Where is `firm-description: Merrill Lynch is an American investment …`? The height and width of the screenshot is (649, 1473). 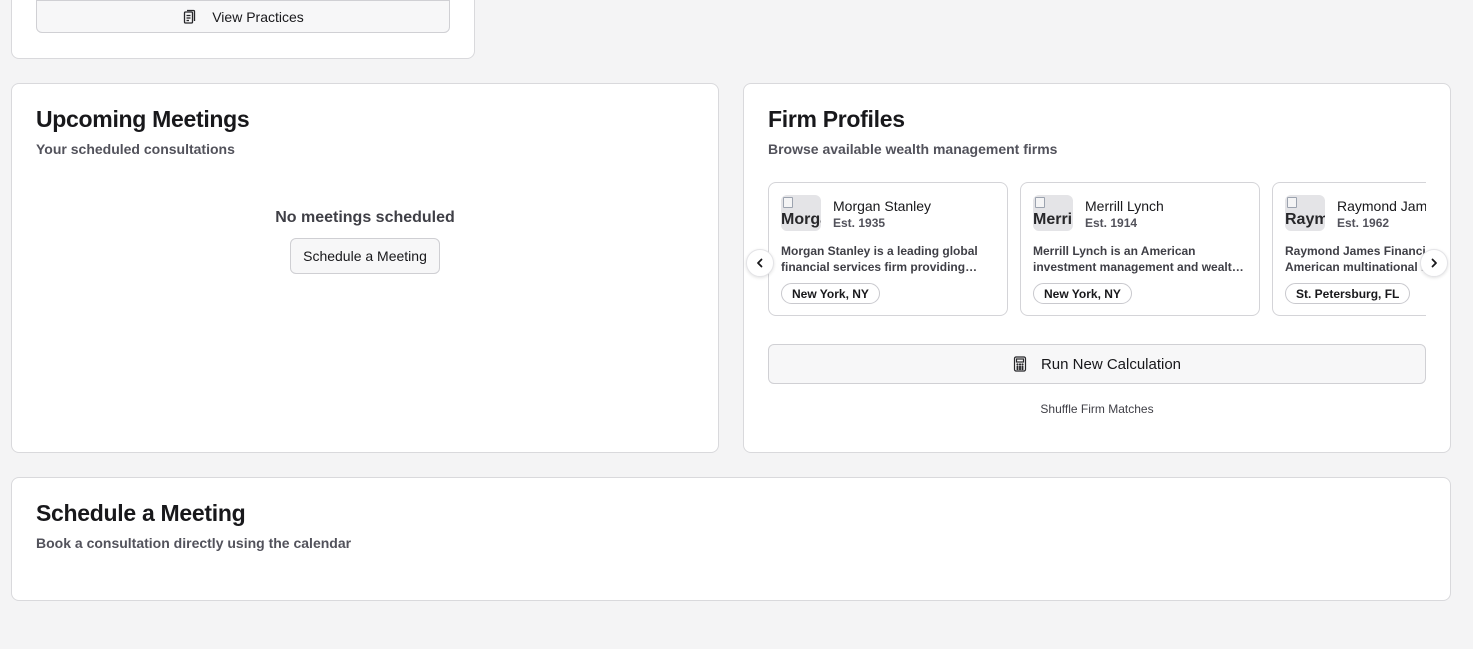
firm-description: Merrill Lynch is an American investment … is located at coordinates (1136, 259).